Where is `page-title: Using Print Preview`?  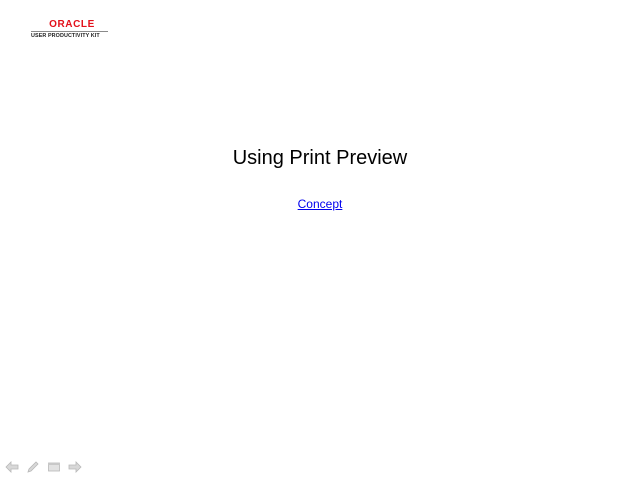 page-title: Using Print Preview is located at coordinates (320, 158).